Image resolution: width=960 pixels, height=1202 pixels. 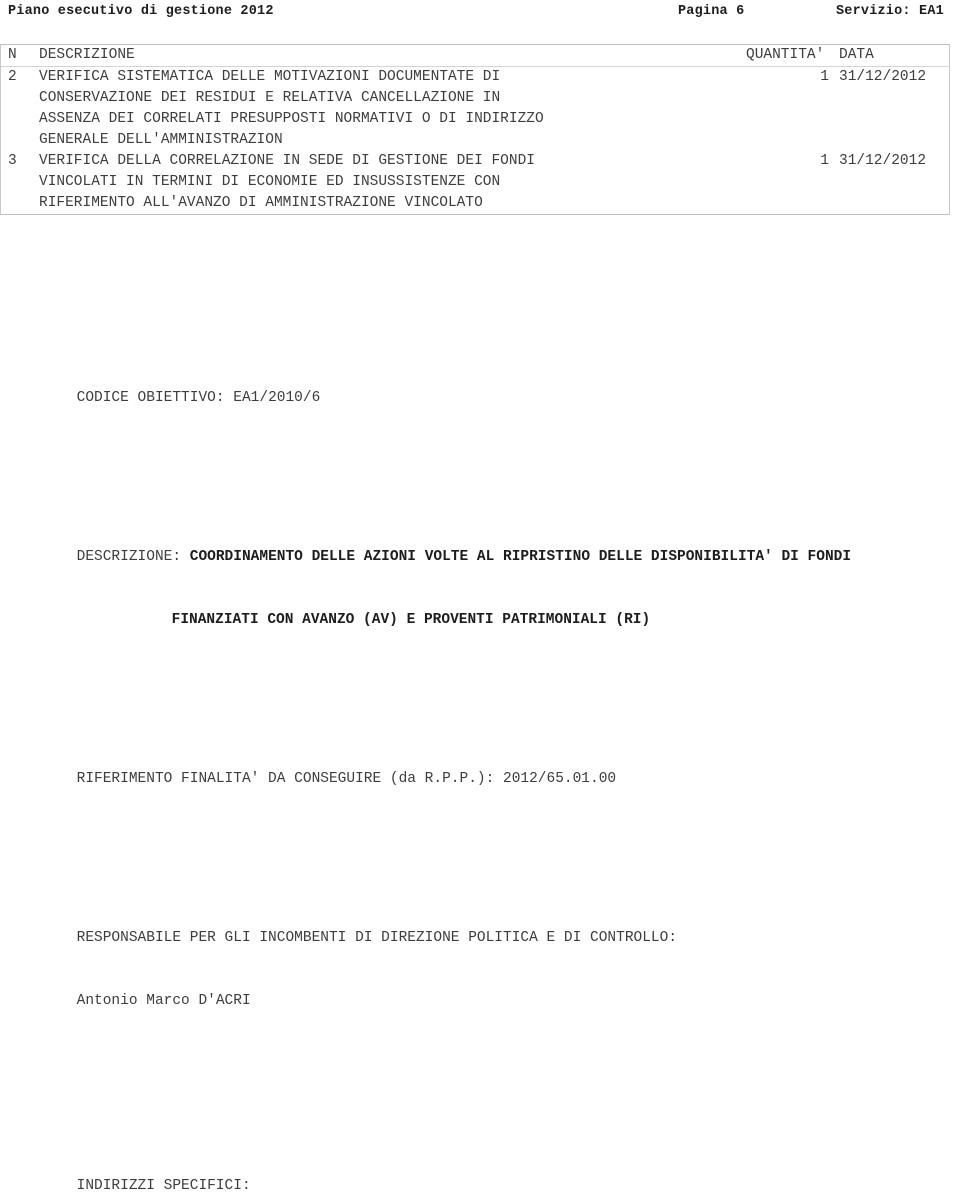 What do you see at coordinates (475, 989) in the screenshot?
I see `responsabile-value-row: Antonio Marco D'ACRI` at bounding box center [475, 989].